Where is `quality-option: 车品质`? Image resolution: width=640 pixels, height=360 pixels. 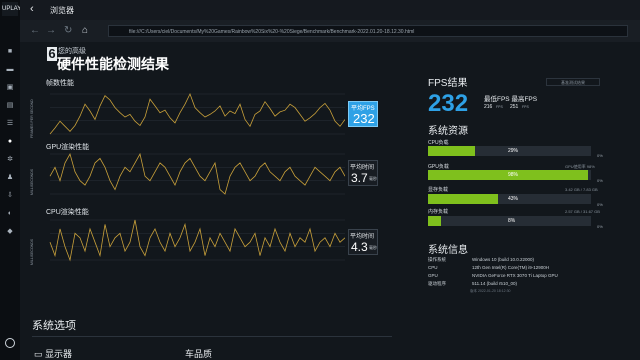 quality-option: 车品质 is located at coordinates (198, 353).